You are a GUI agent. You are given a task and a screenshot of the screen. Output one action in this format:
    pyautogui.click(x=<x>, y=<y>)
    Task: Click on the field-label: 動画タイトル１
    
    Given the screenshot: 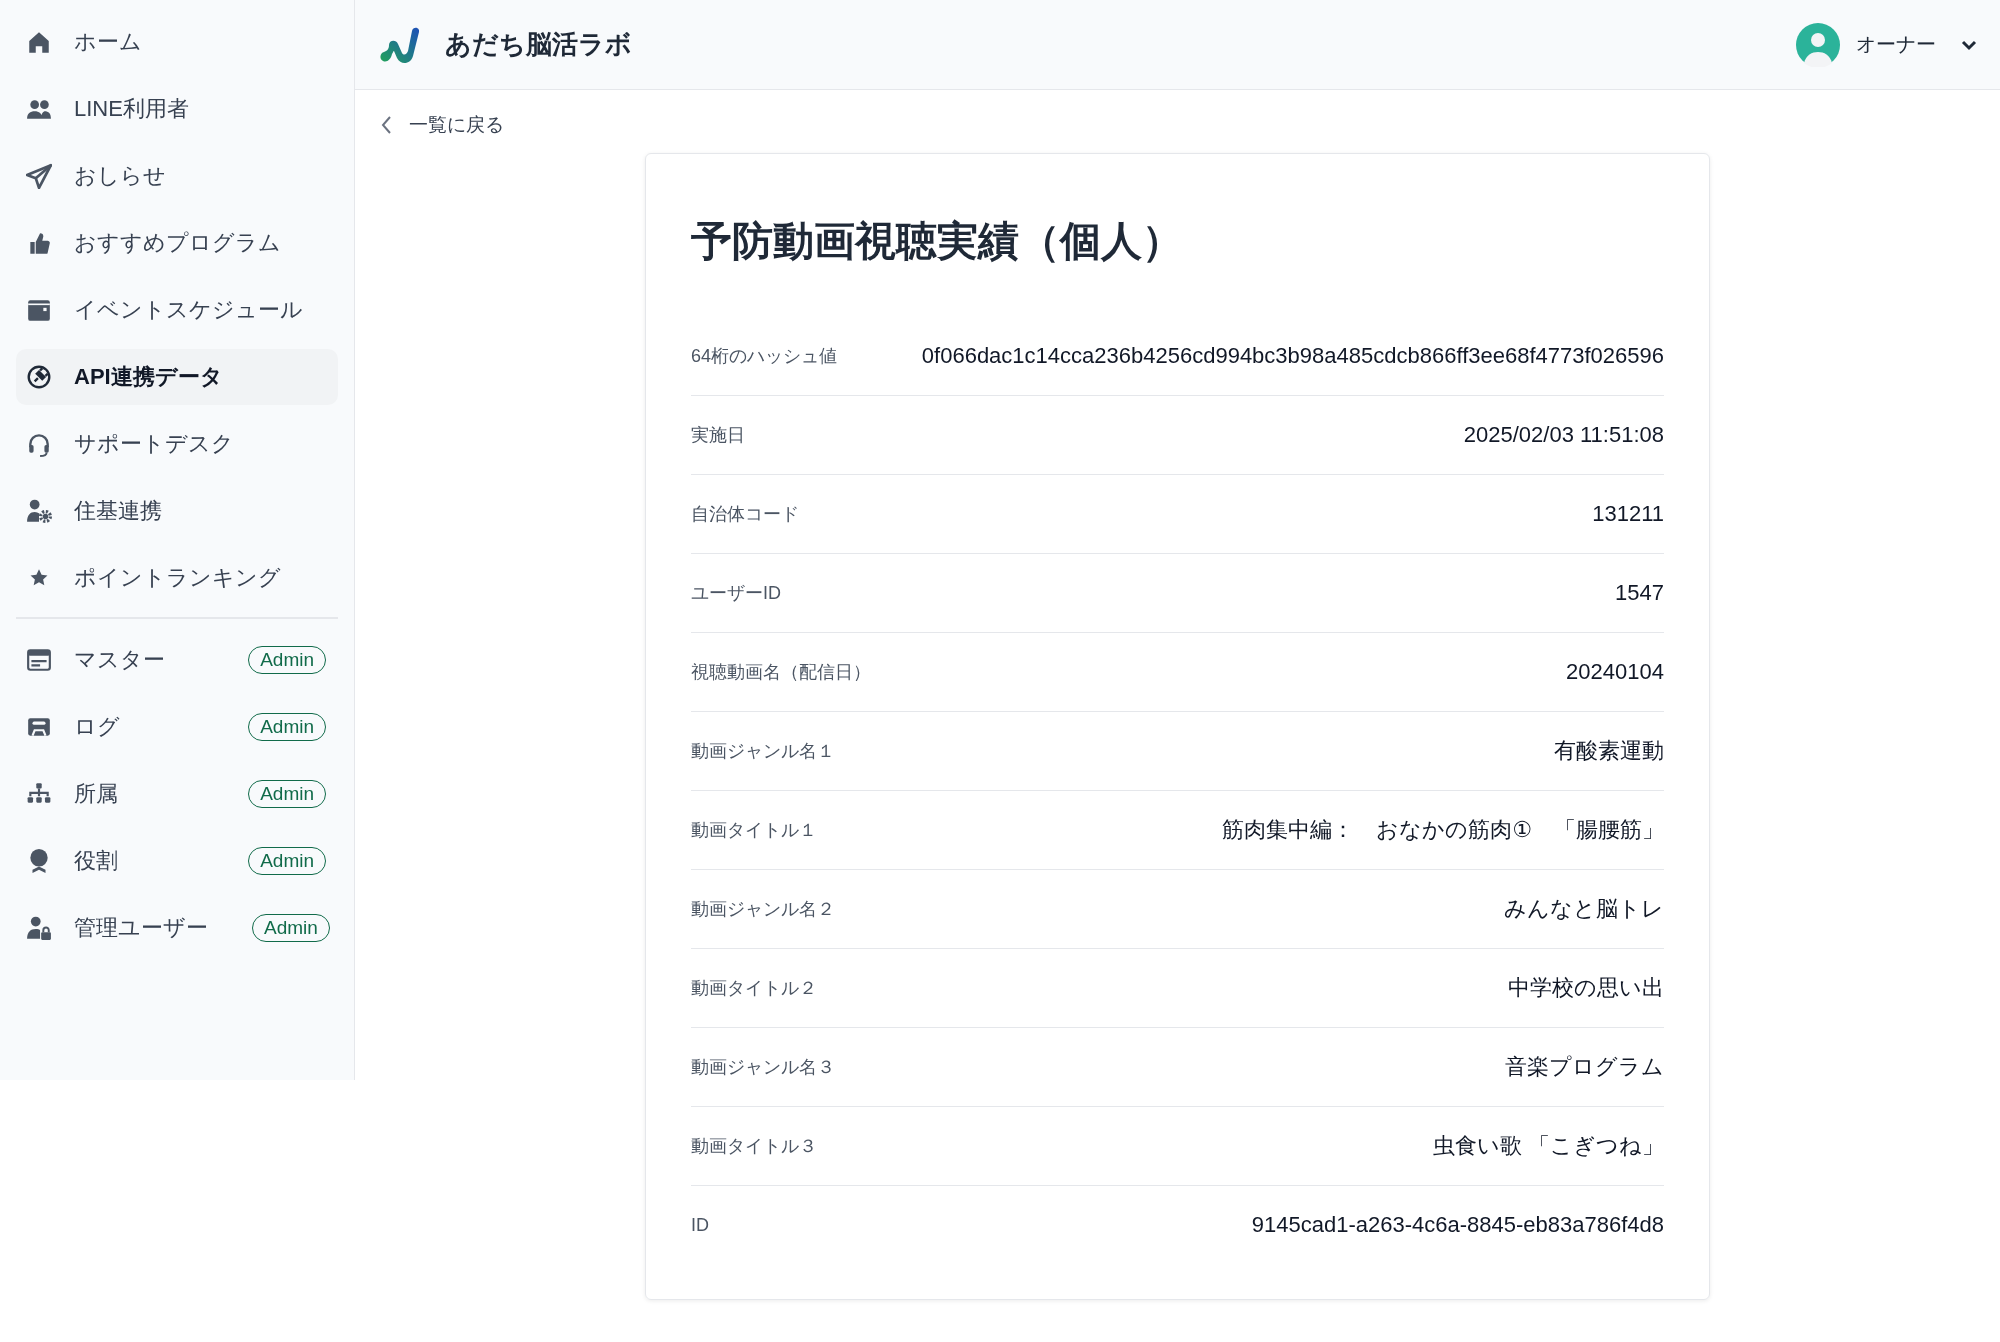 What is the action you would take?
    pyautogui.click(x=754, y=830)
    